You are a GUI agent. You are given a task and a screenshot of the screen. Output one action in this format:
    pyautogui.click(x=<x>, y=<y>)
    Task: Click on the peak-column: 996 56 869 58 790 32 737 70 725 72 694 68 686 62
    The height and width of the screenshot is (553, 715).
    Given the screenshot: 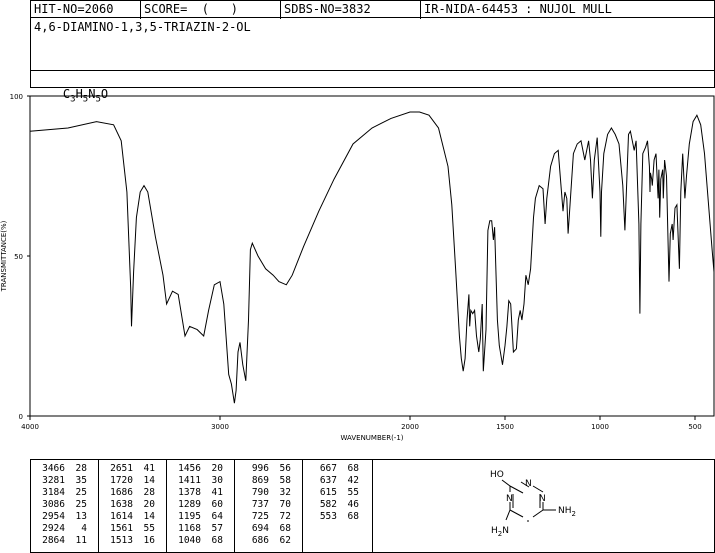 What is the action you would take?
    pyautogui.click(x=269, y=506)
    